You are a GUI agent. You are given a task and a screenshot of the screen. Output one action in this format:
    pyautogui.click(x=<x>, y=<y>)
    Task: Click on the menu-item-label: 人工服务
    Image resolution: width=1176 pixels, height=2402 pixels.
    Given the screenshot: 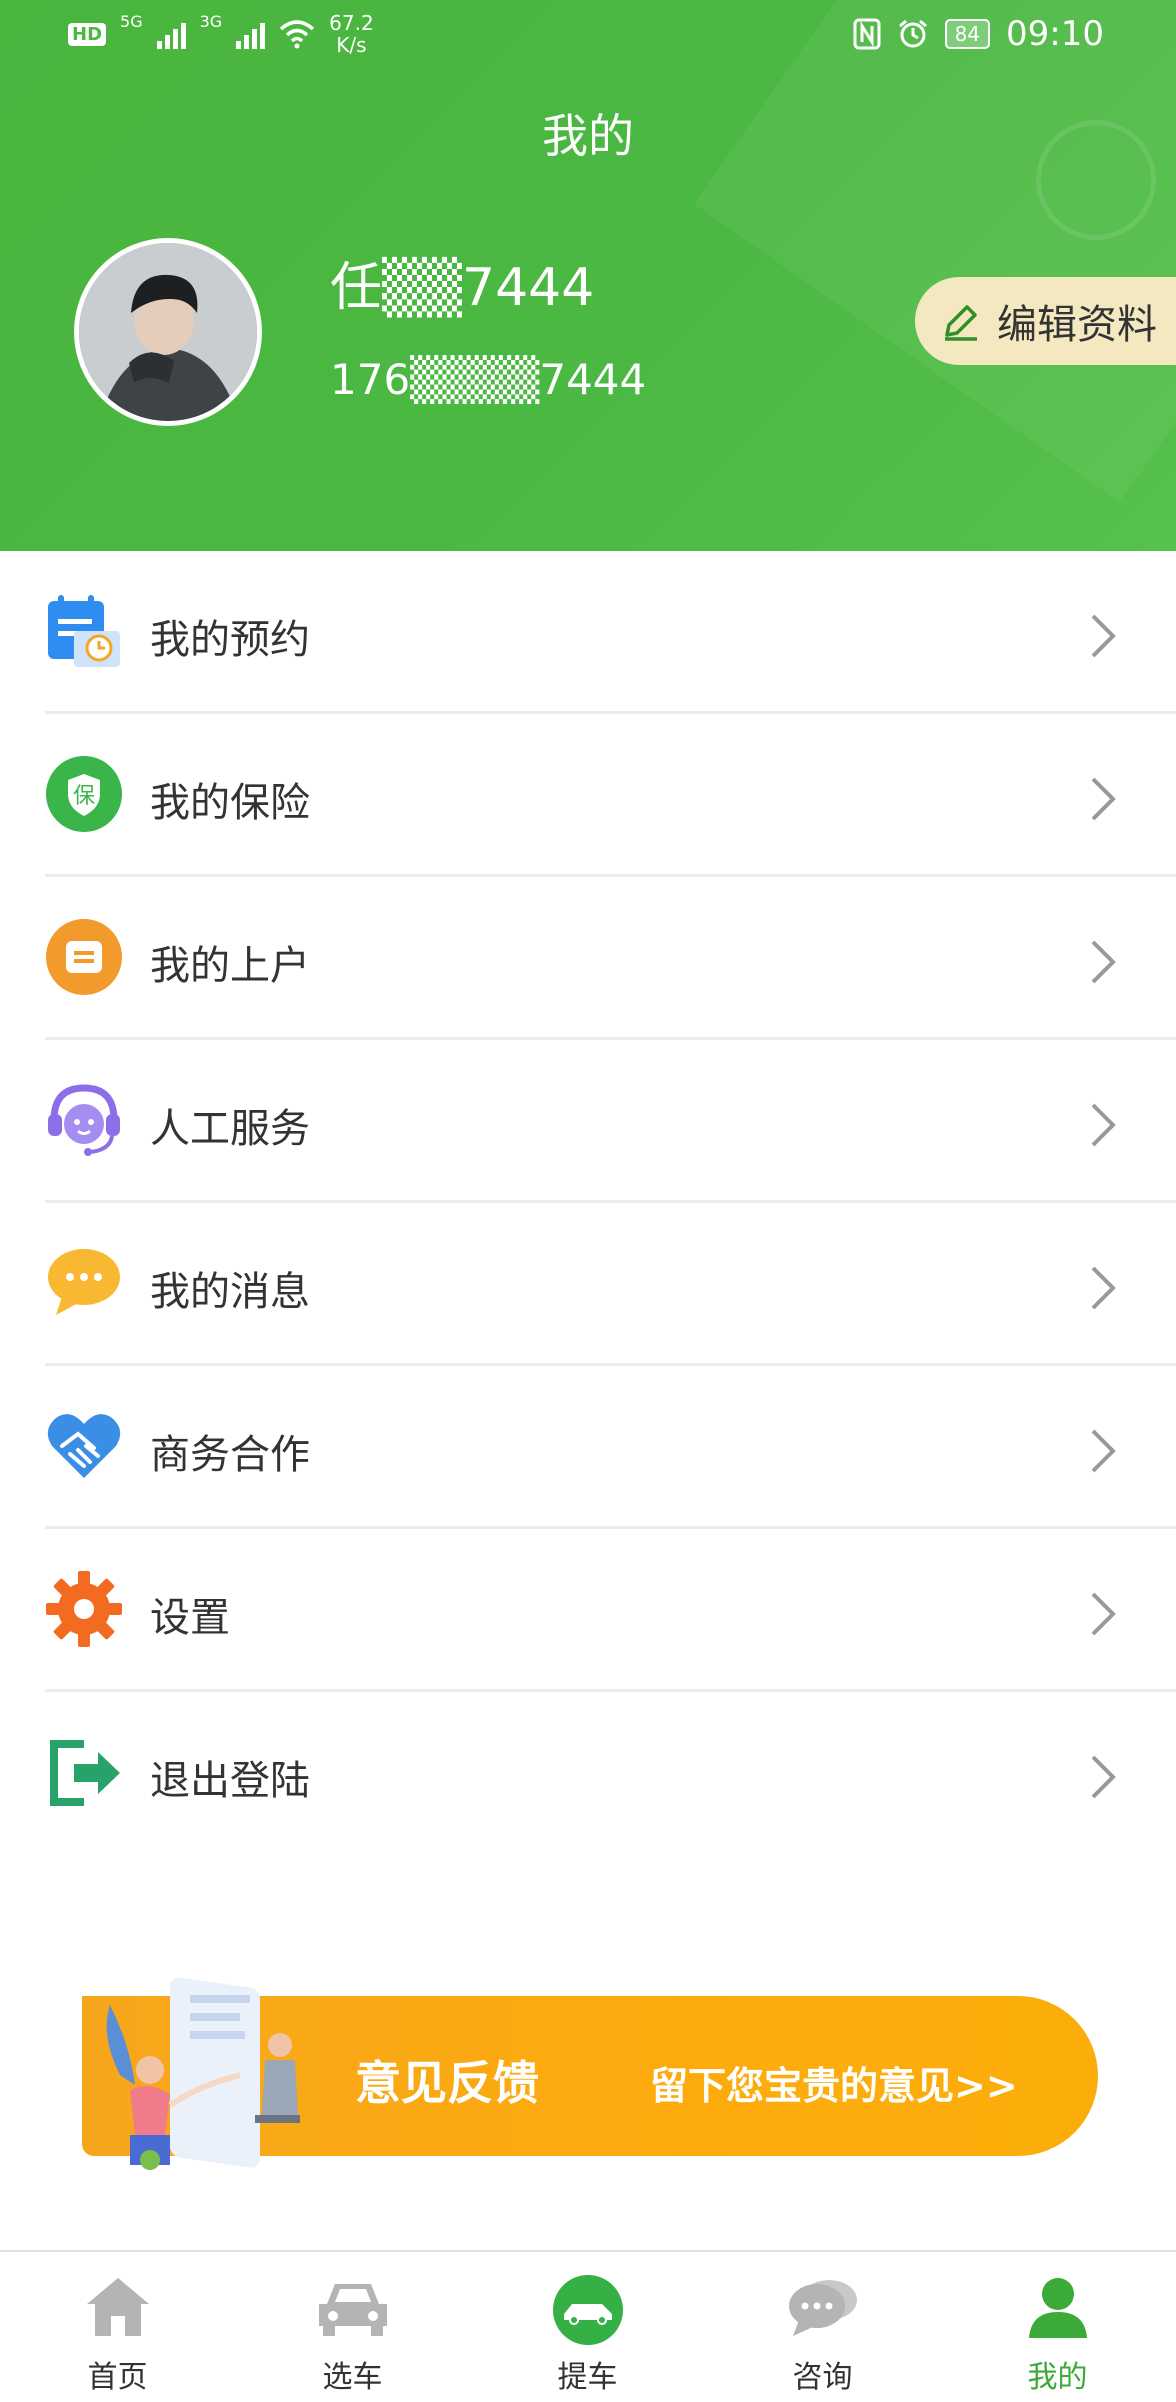 What is the action you would take?
    pyautogui.click(x=230, y=1129)
    